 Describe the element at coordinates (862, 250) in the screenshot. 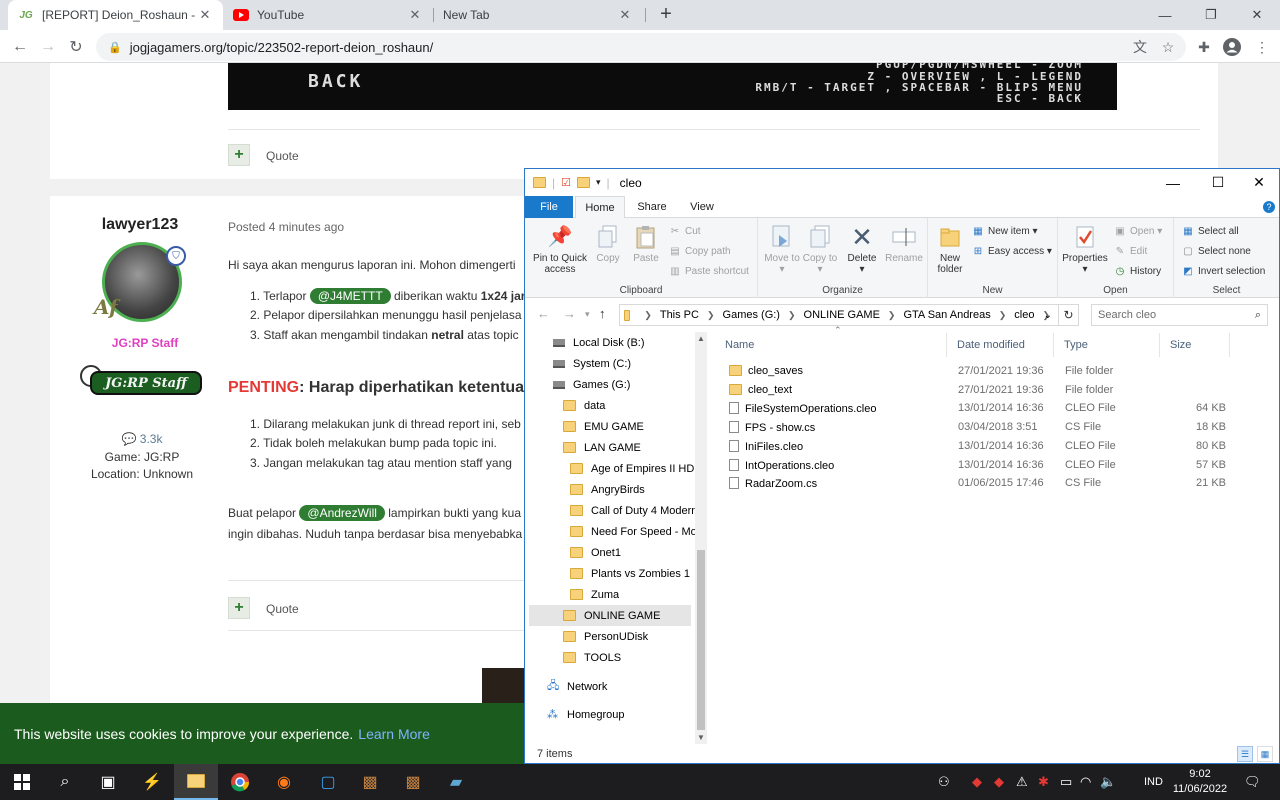

I see `delete-button: ✕ Delete ▾` at that location.